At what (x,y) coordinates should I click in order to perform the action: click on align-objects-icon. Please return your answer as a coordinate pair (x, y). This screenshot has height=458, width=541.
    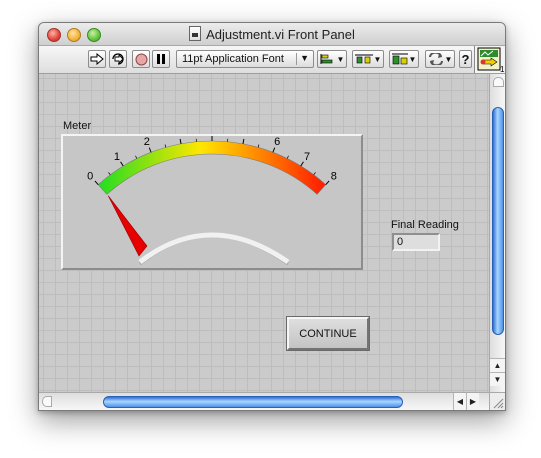
    Looking at the image, I should click on (326, 59).